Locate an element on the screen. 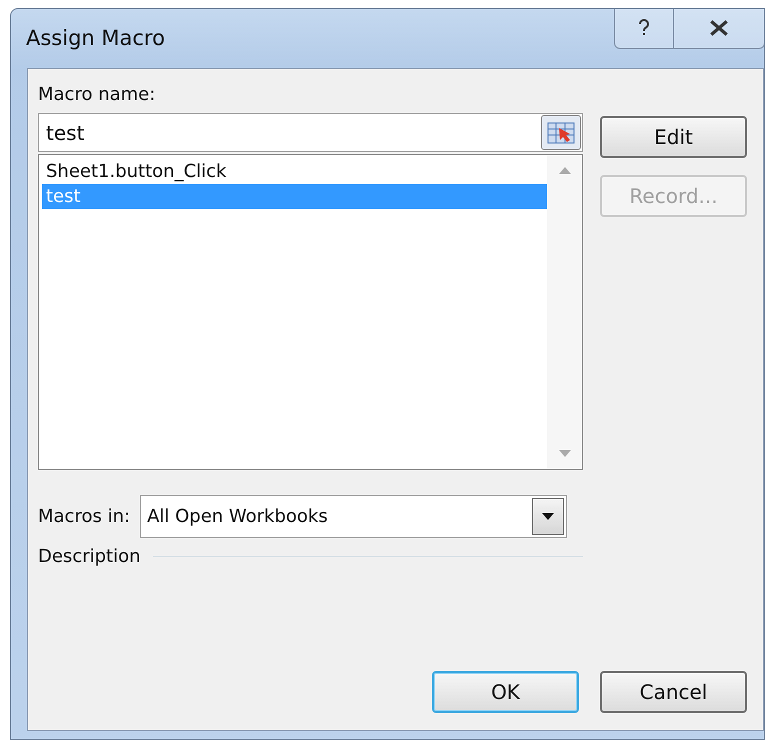 The width and height of the screenshot is (765, 740). macro-name-field: test is located at coordinates (310, 132).